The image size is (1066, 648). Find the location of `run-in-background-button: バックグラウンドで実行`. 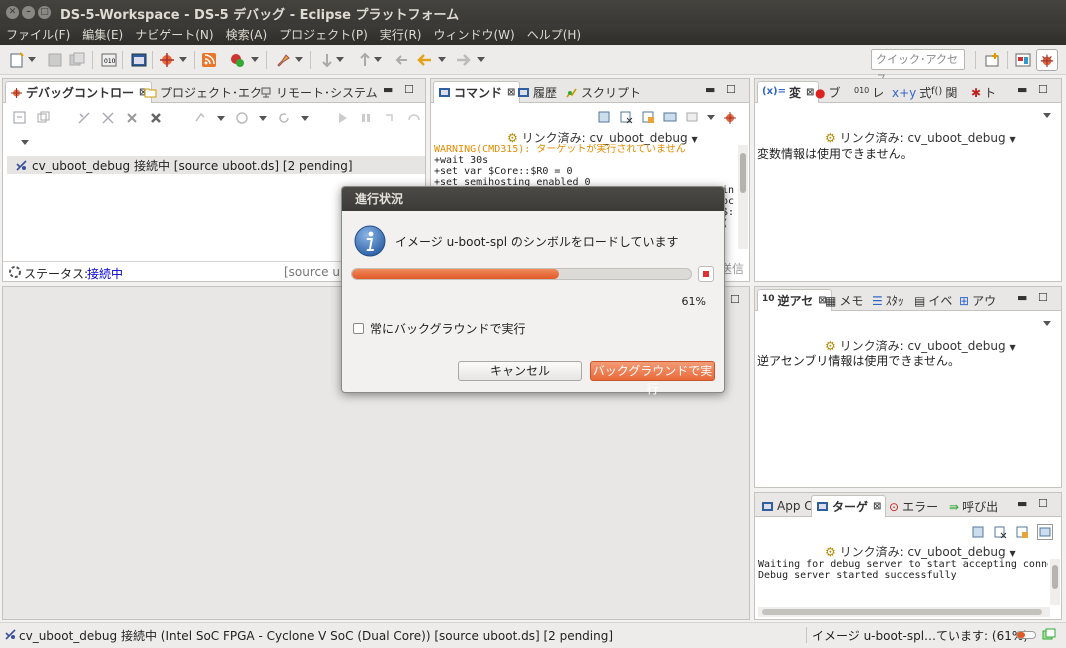

run-in-background-button: バックグラウンドで実行 is located at coordinates (652, 378).